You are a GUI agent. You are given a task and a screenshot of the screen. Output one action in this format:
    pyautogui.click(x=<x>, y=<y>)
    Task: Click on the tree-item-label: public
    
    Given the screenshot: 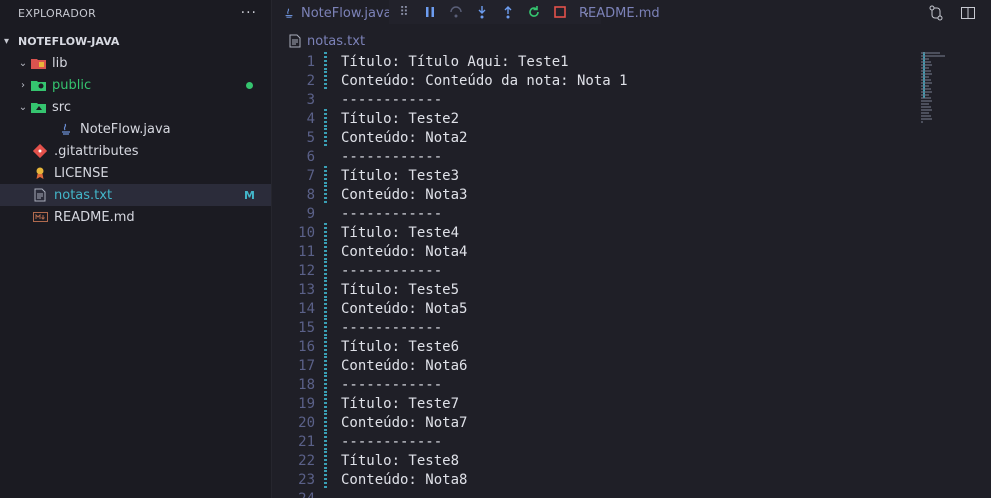 What is the action you would take?
    pyautogui.click(x=72, y=85)
    